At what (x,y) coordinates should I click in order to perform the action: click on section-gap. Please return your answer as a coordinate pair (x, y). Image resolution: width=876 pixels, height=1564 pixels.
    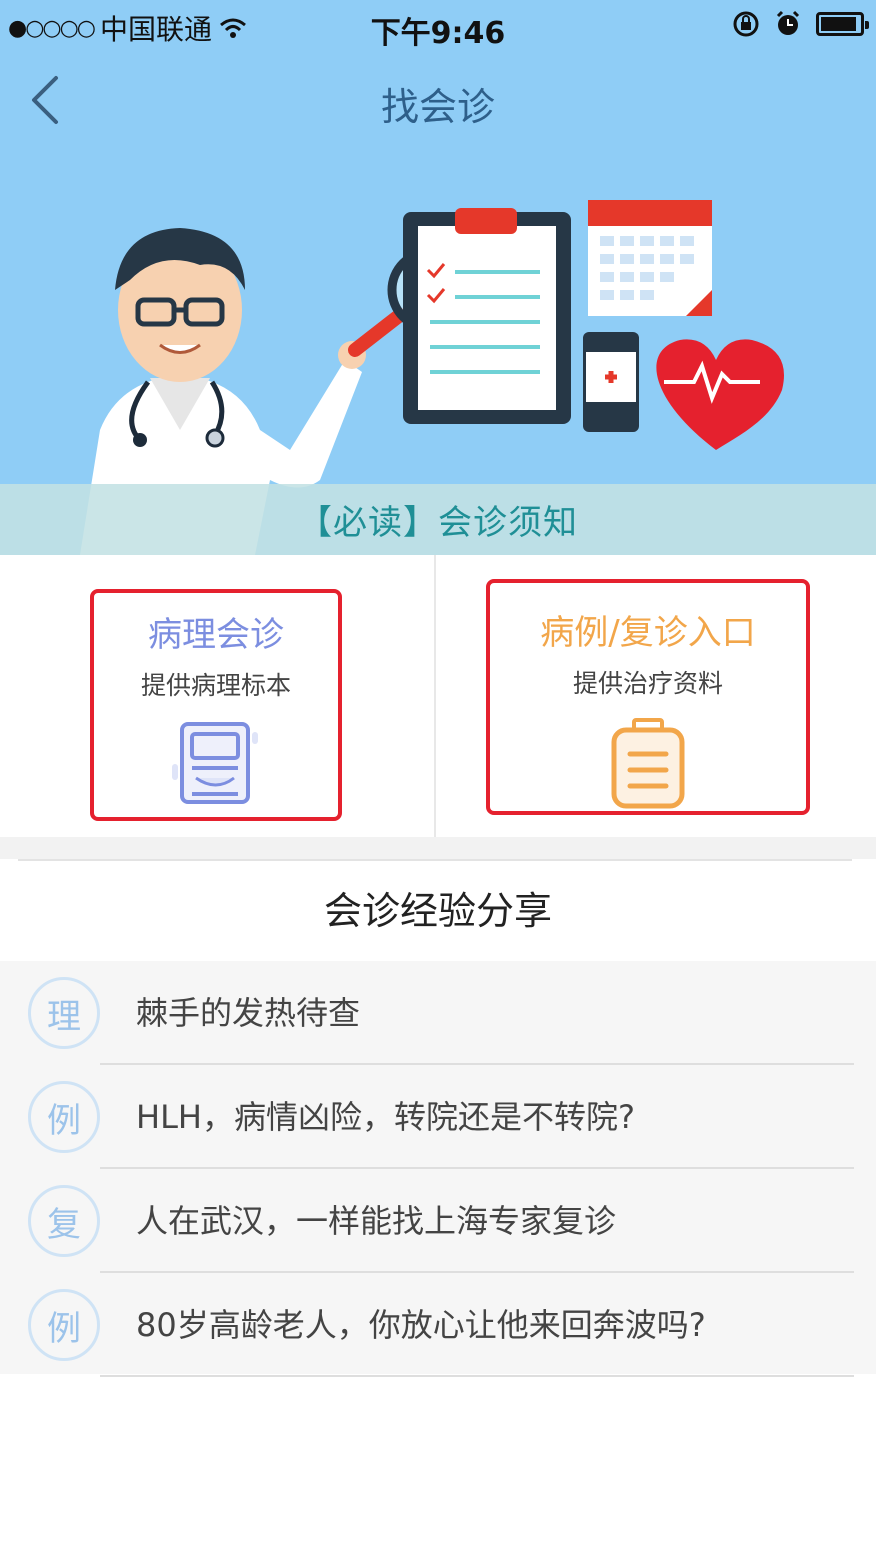
    Looking at the image, I should click on (438, 848).